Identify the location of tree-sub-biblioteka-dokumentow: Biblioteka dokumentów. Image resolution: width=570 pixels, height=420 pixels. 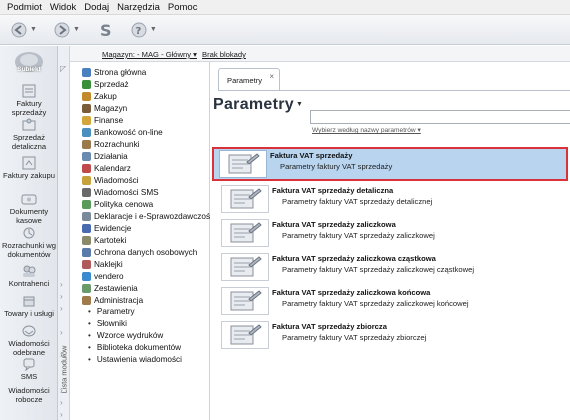
(134, 347).